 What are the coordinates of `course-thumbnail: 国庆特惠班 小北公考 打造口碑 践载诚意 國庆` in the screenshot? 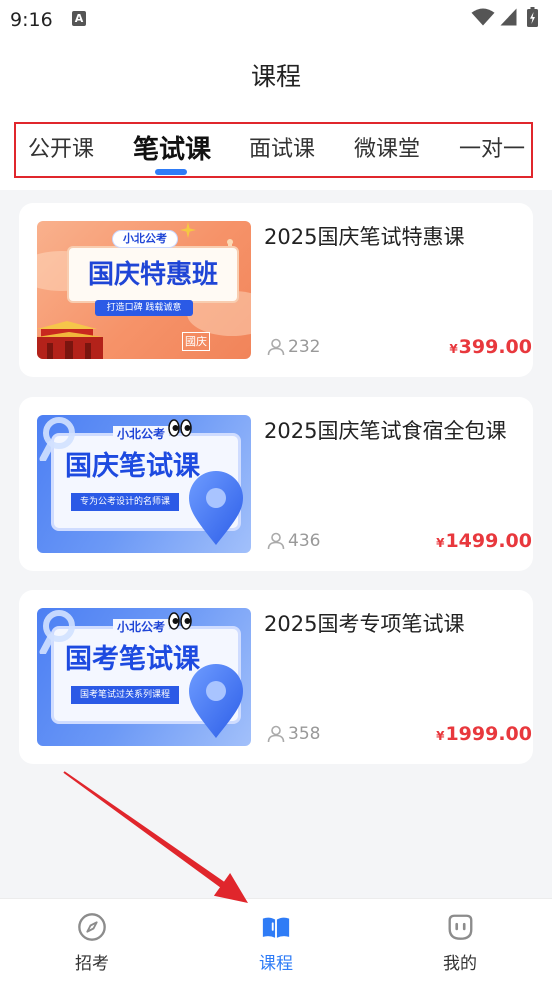 It's located at (144, 290).